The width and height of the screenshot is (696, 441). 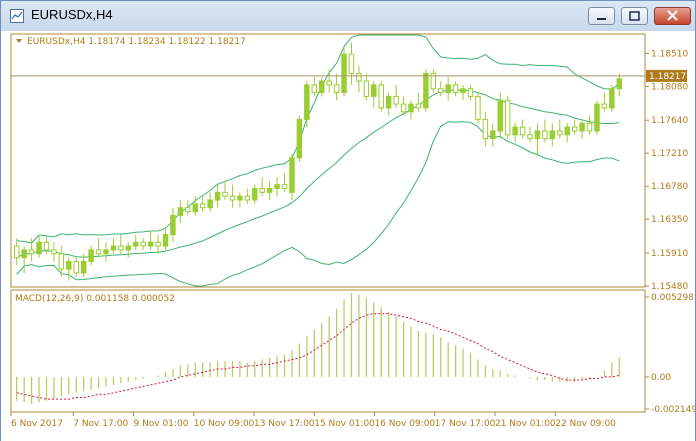 I want to click on restore-icon, so click(x=634, y=16).